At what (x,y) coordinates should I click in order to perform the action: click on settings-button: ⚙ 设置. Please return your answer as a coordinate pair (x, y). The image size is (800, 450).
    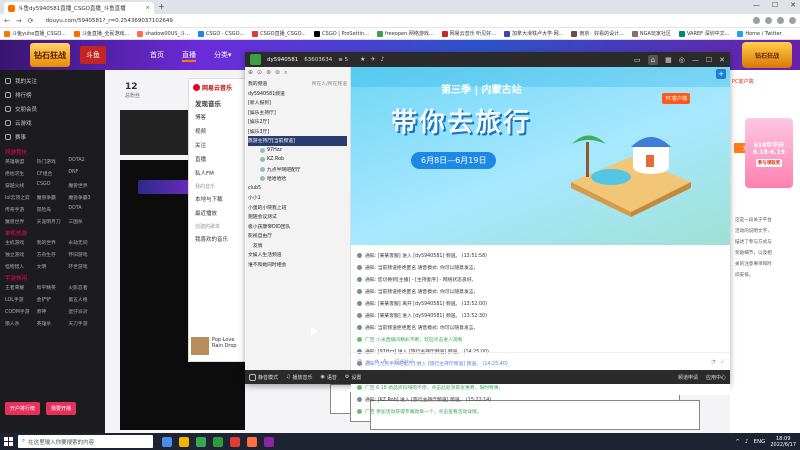
    Looking at the image, I should click on (353, 377).